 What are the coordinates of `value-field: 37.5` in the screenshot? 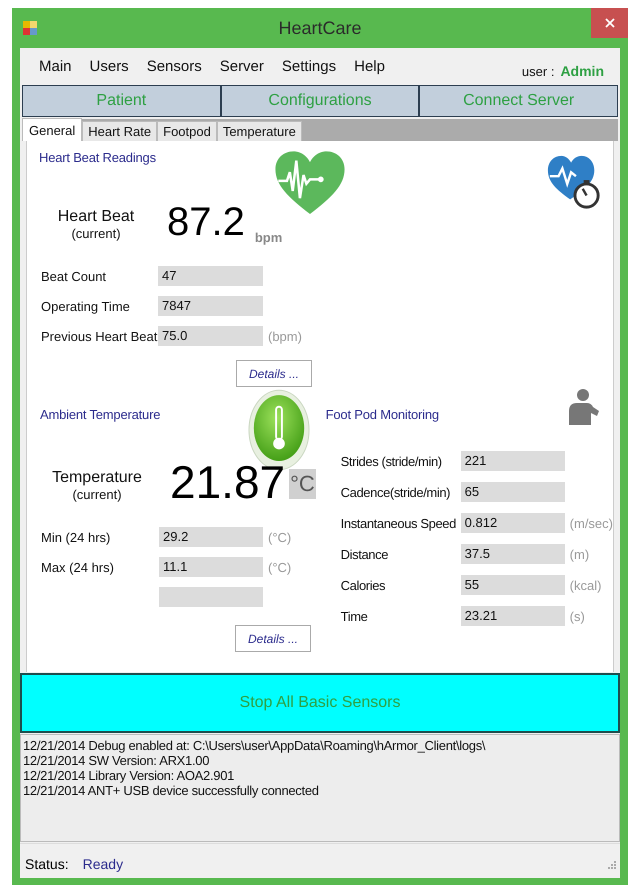 It's located at (512, 554).